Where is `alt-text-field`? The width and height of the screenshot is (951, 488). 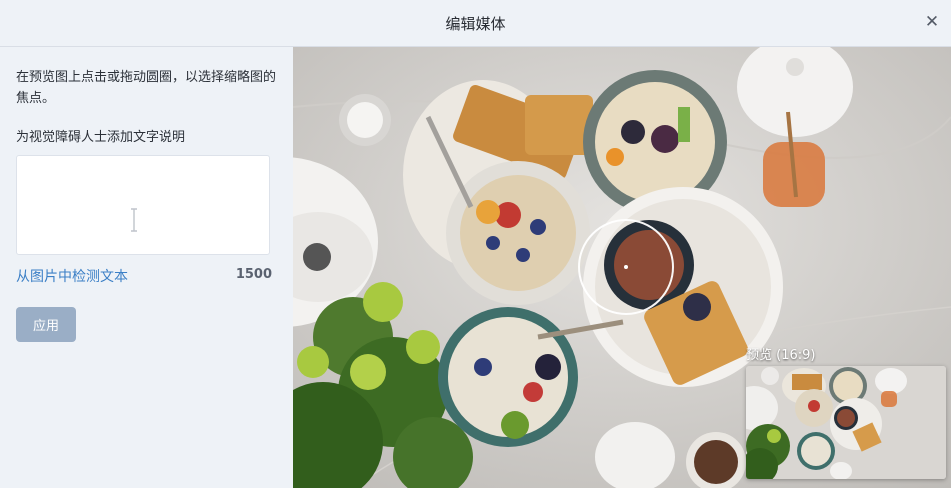
alt-text-field is located at coordinates (143, 205).